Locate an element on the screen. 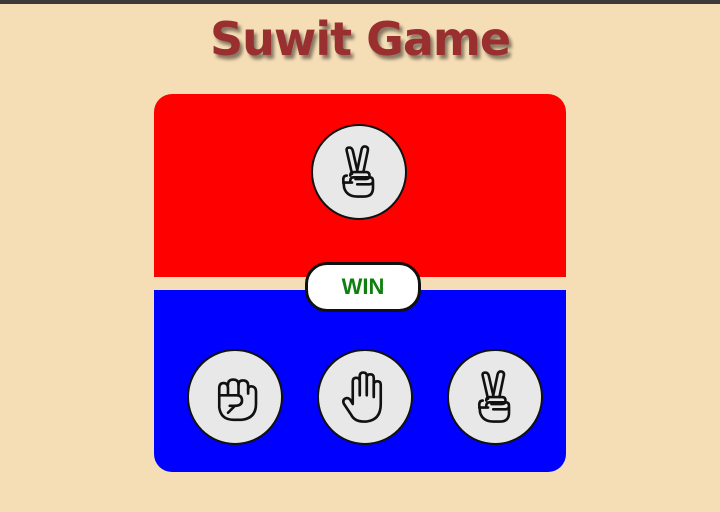 The height and width of the screenshot is (512, 720). game-title: Suwit Game is located at coordinates (360, 39).